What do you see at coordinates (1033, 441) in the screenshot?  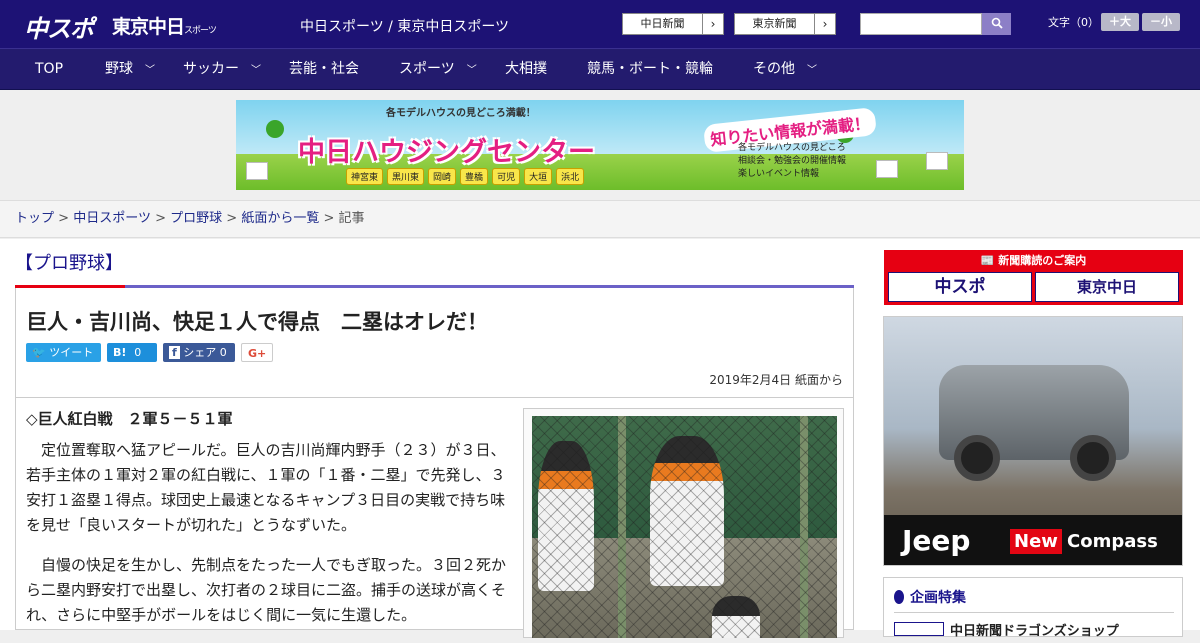 I see `jeep-compass-ad: Jeep New Compass` at bounding box center [1033, 441].